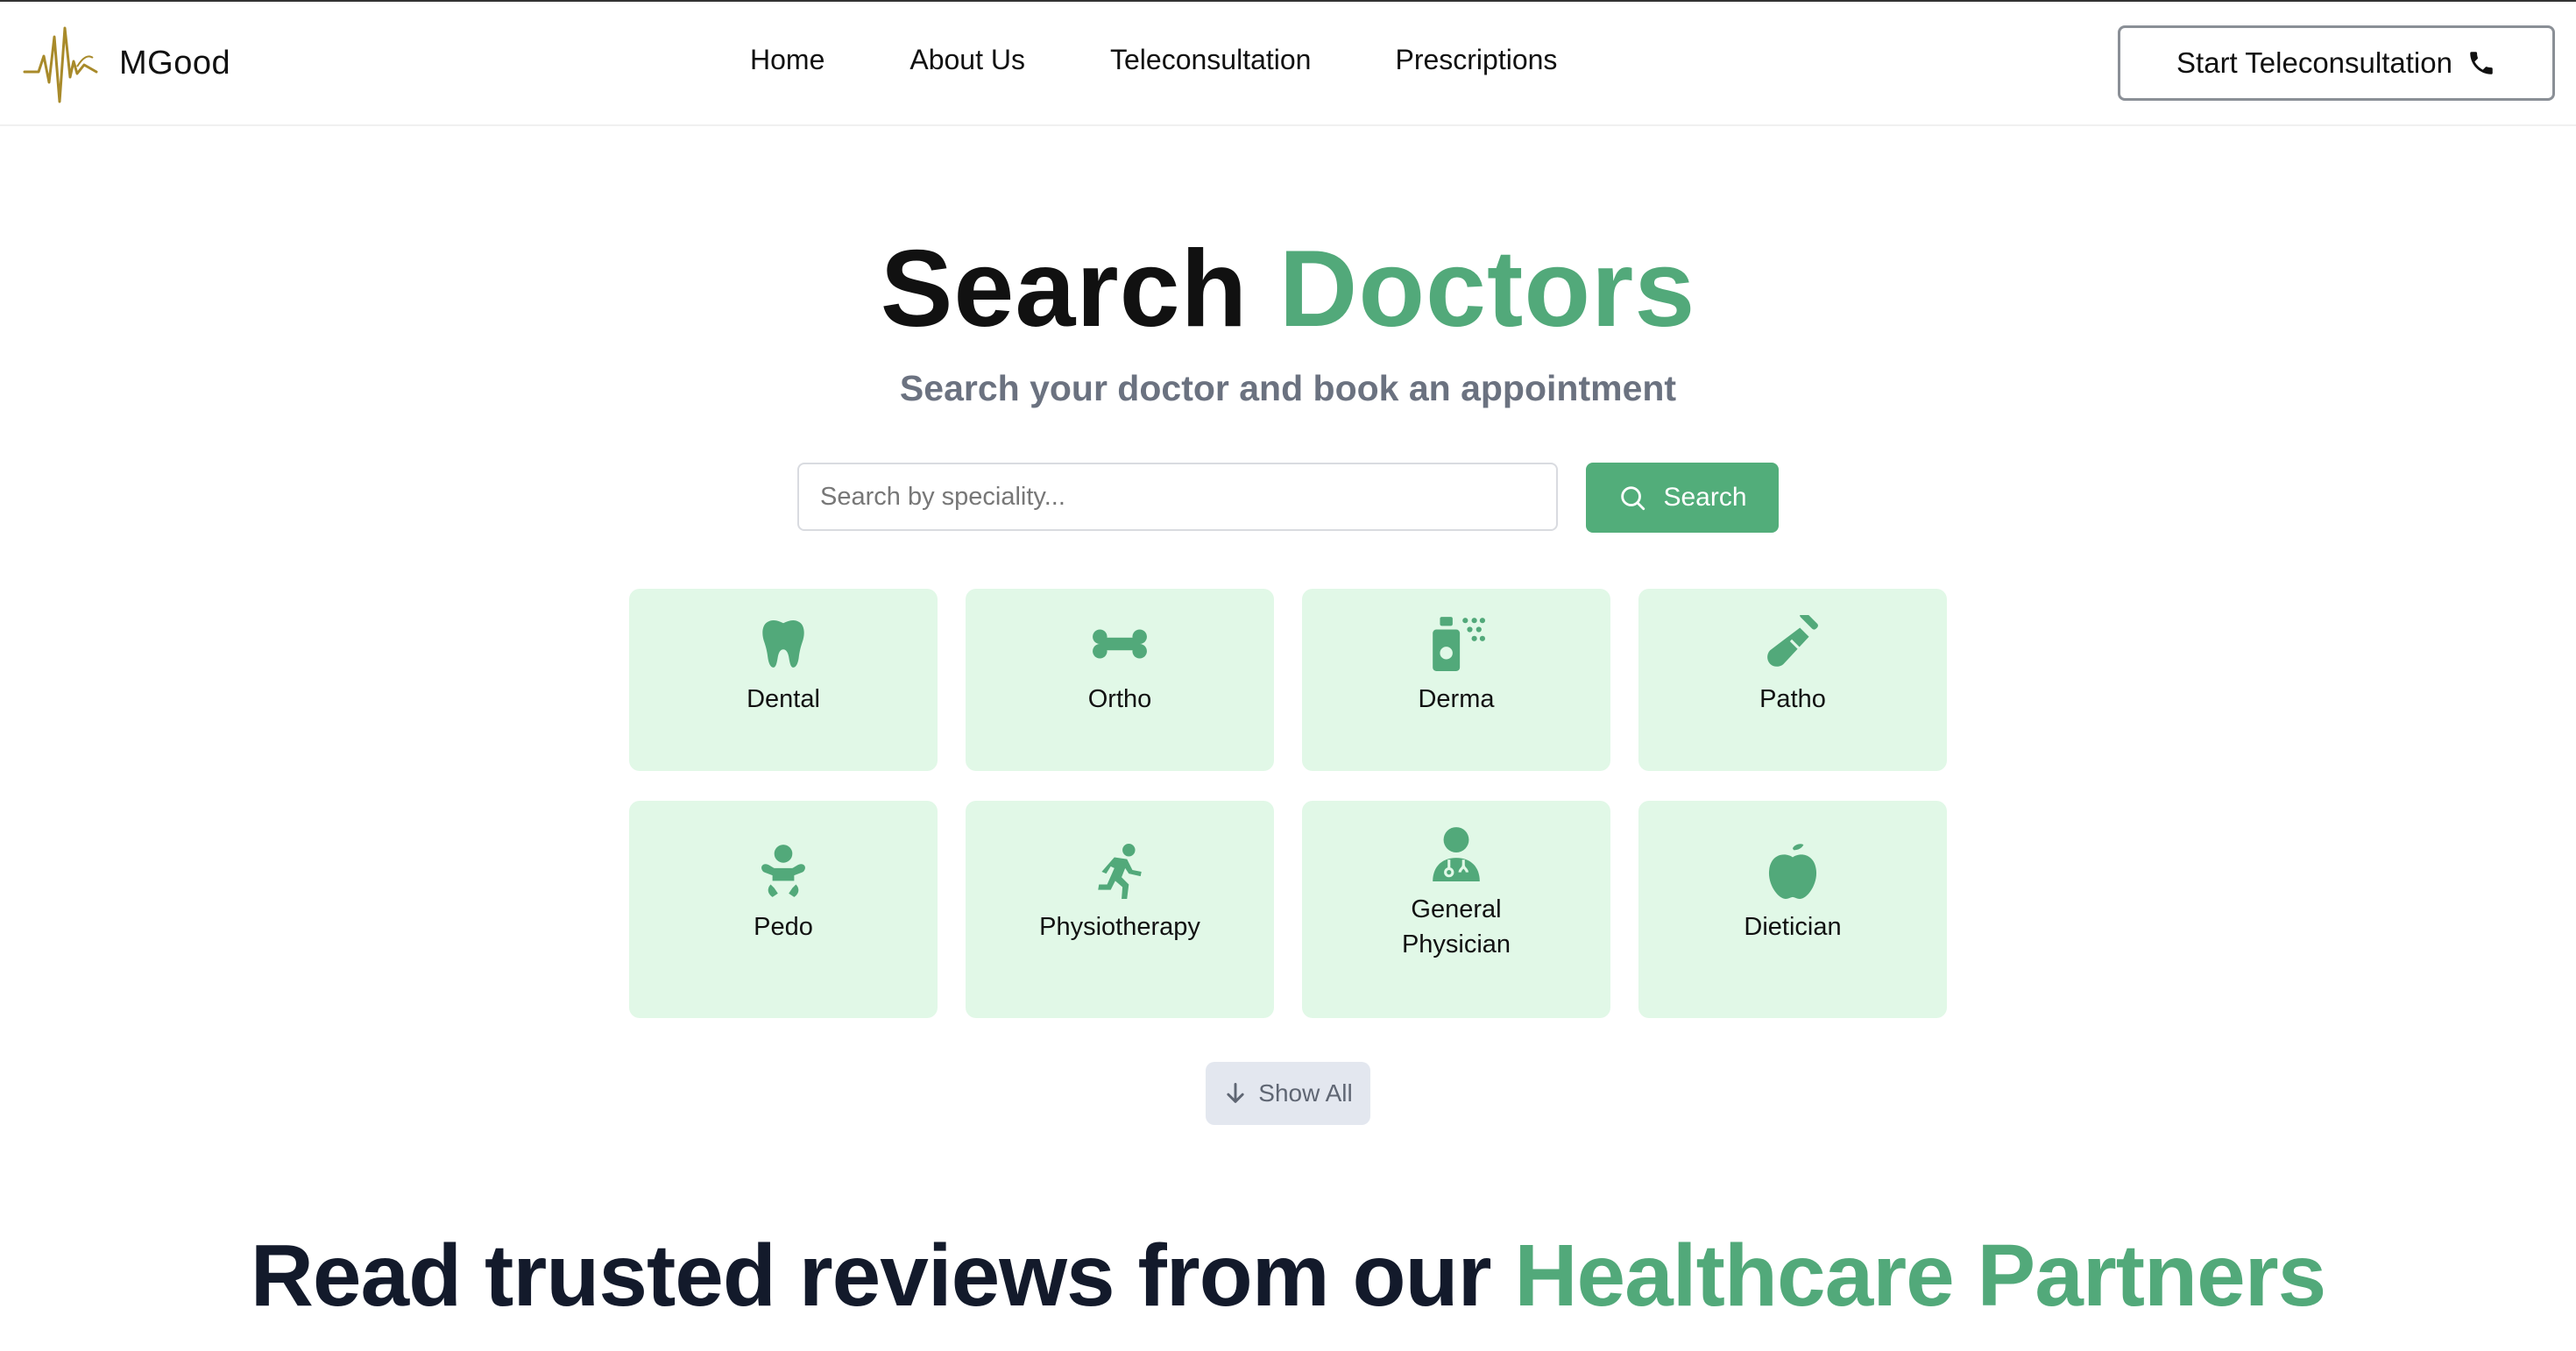 The image size is (2576, 1351). I want to click on page-title: Search Doctors, so click(1288, 289).